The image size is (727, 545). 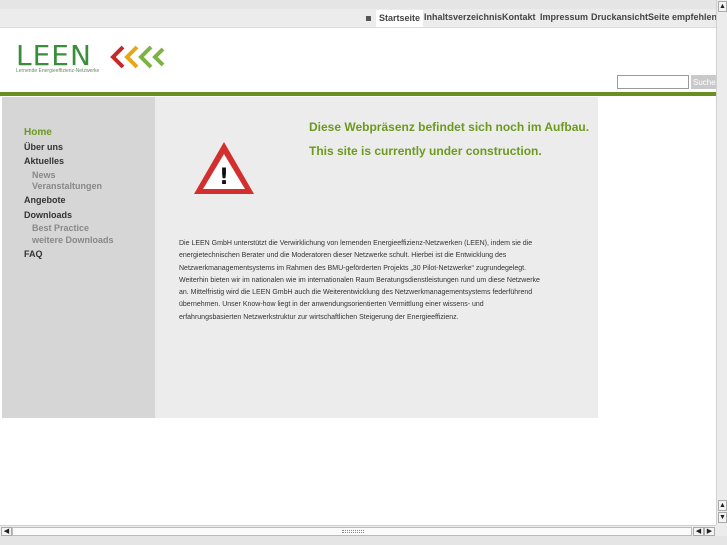 What do you see at coordinates (619, 17) in the screenshot?
I see `nav-druckansicht: Druckansicht` at bounding box center [619, 17].